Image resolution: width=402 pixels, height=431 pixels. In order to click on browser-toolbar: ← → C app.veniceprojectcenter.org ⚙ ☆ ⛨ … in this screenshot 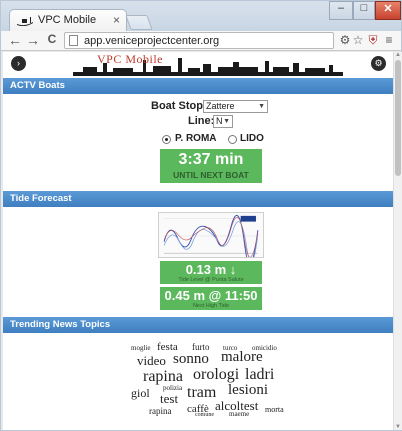, I will do `click(201, 41)`.